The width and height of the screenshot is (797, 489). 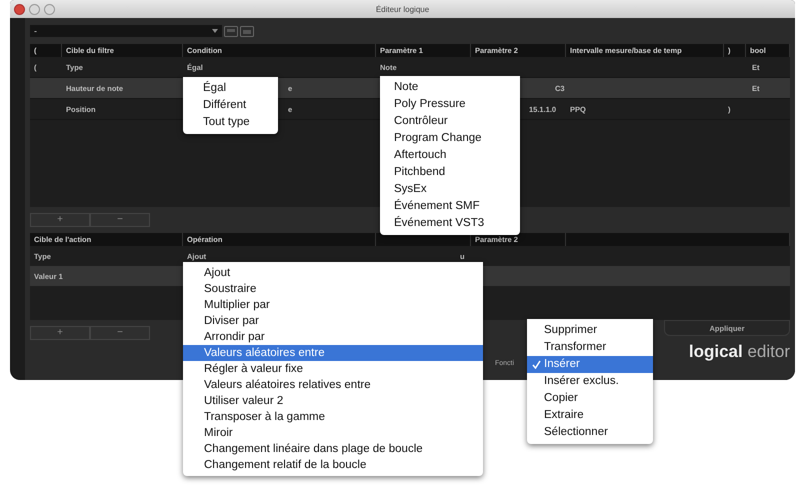 What do you see at coordinates (739, 352) in the screenshot?
I see `logo: logical editor` at bounding box center [739, 352].